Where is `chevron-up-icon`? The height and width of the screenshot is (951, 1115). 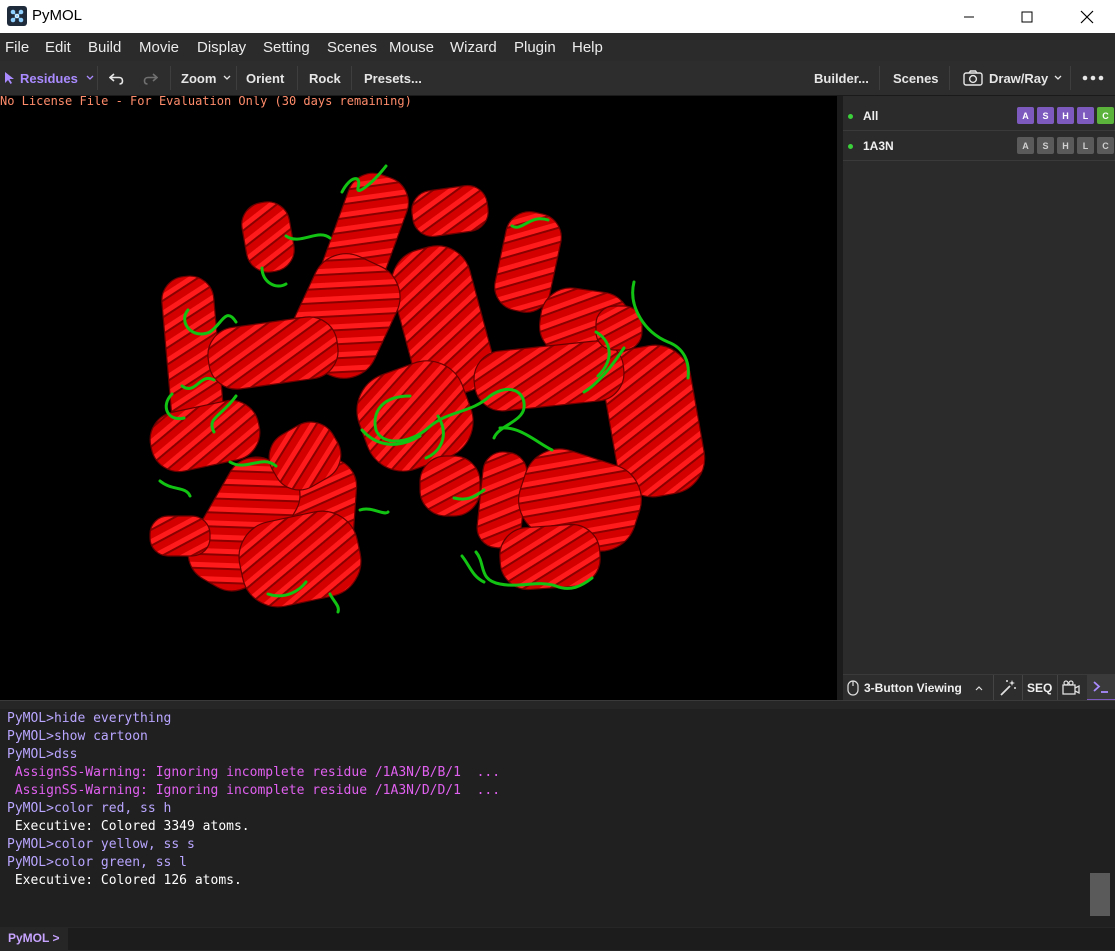 chevron-up-icon is located at coordinates (979, 688).